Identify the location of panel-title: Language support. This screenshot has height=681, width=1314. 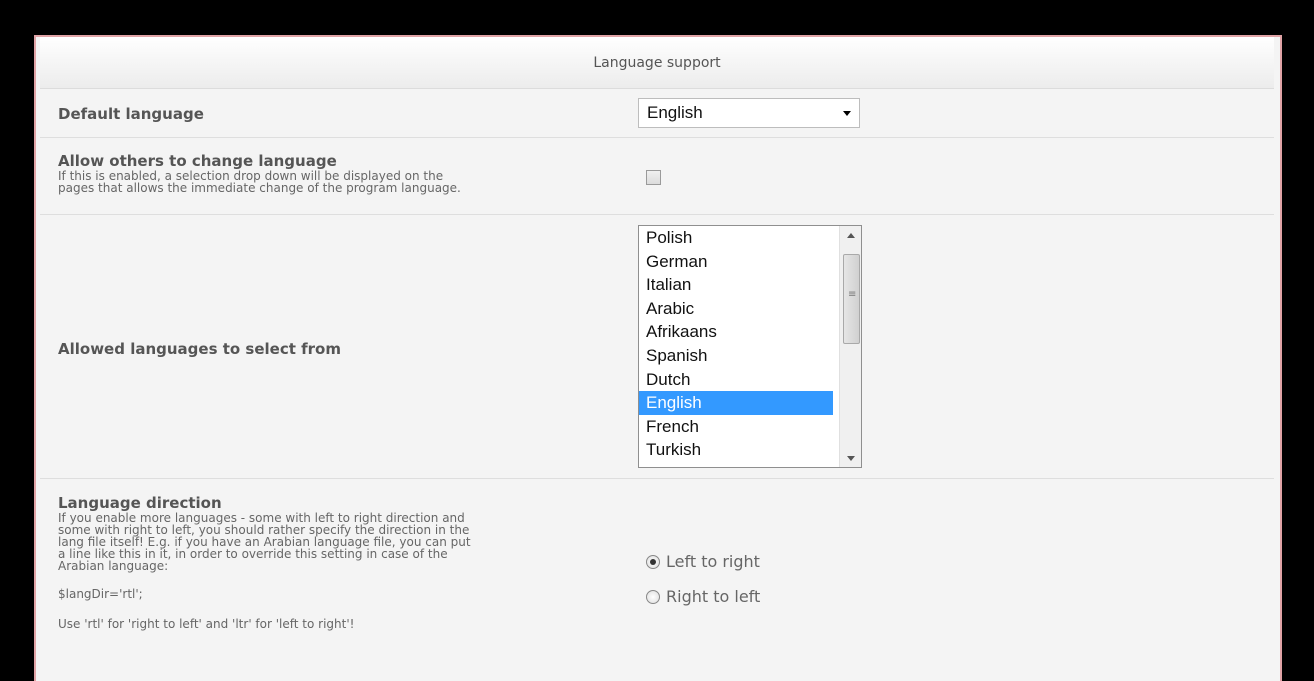
(657, 62).